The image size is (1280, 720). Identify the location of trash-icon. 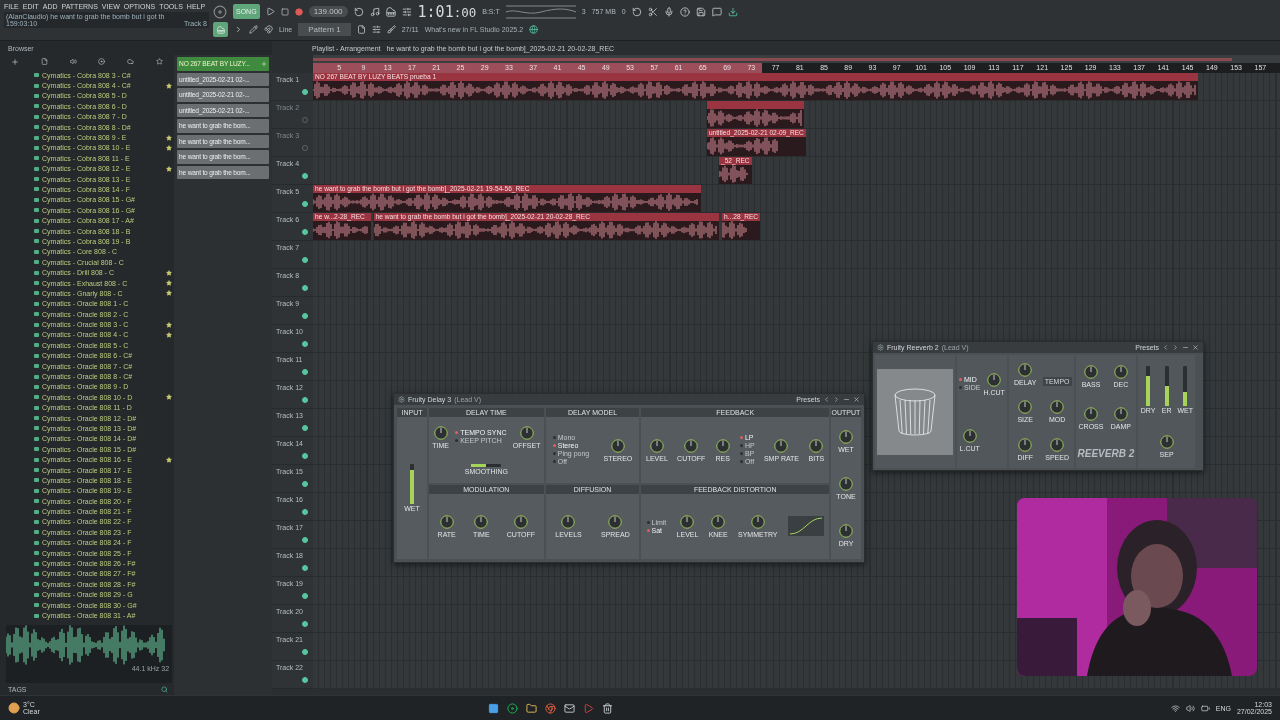
(607, 708).